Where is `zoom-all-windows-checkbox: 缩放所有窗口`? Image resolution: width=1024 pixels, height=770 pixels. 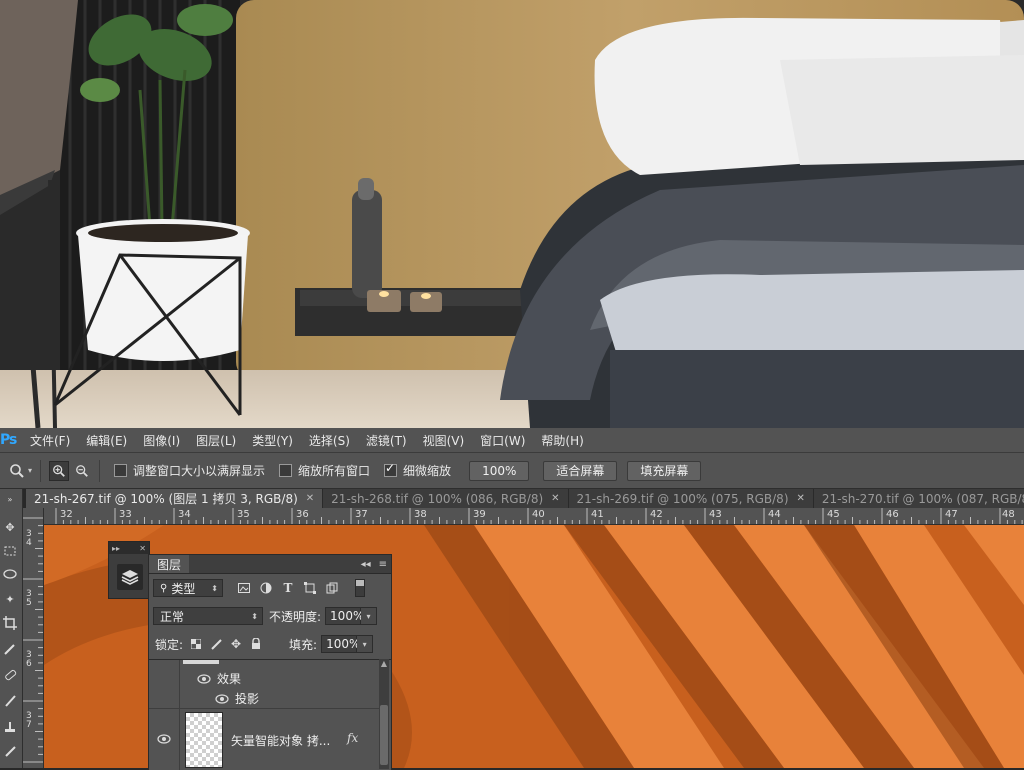
zoom-all-windows-checkbox: 缩放所有窗口 is located at coordinates (324, 470).